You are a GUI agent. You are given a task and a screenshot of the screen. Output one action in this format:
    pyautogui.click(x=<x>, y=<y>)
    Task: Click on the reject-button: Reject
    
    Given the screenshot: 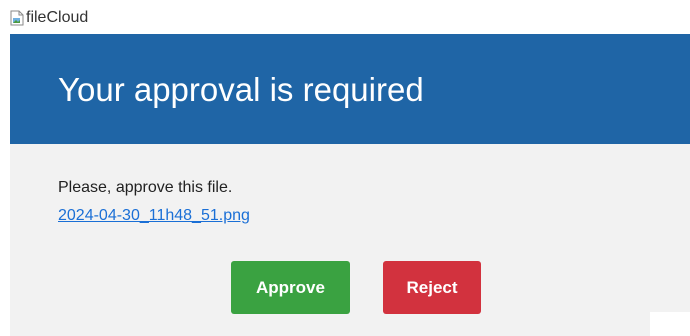 What is the action you would take?
    pyautogui.click(x=432, y=287)
    